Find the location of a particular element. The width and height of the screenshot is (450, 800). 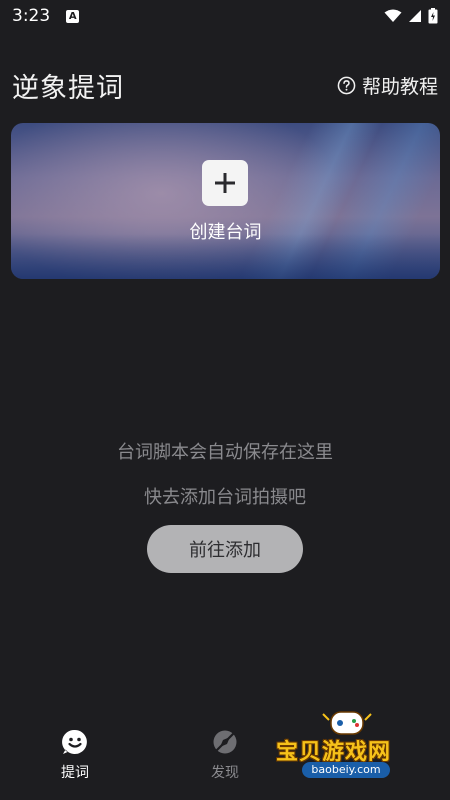

empty-state-text: 台词脚本会自动保存在这里 is located at coordinates (225, 452).